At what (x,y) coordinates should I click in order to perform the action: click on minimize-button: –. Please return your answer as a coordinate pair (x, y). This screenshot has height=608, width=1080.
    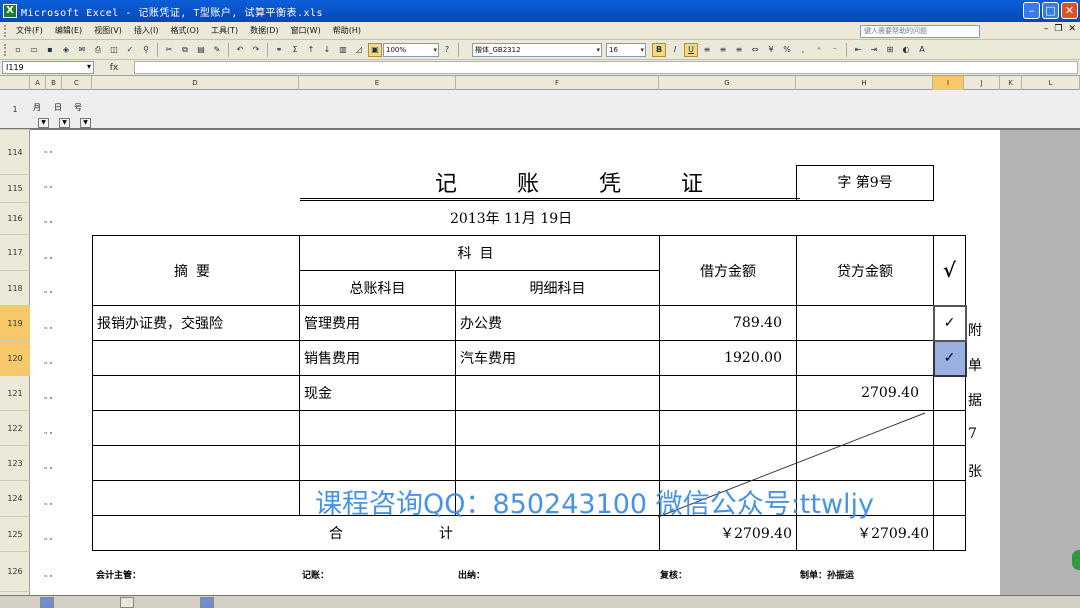
    Looking at the image, I should click on (1031, 10).